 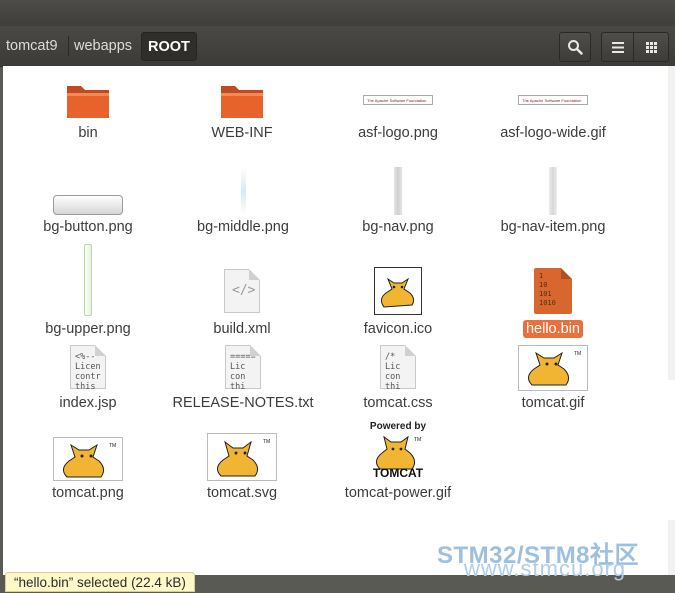 I want to click on window-top-bar, so click(x=337, y=13).